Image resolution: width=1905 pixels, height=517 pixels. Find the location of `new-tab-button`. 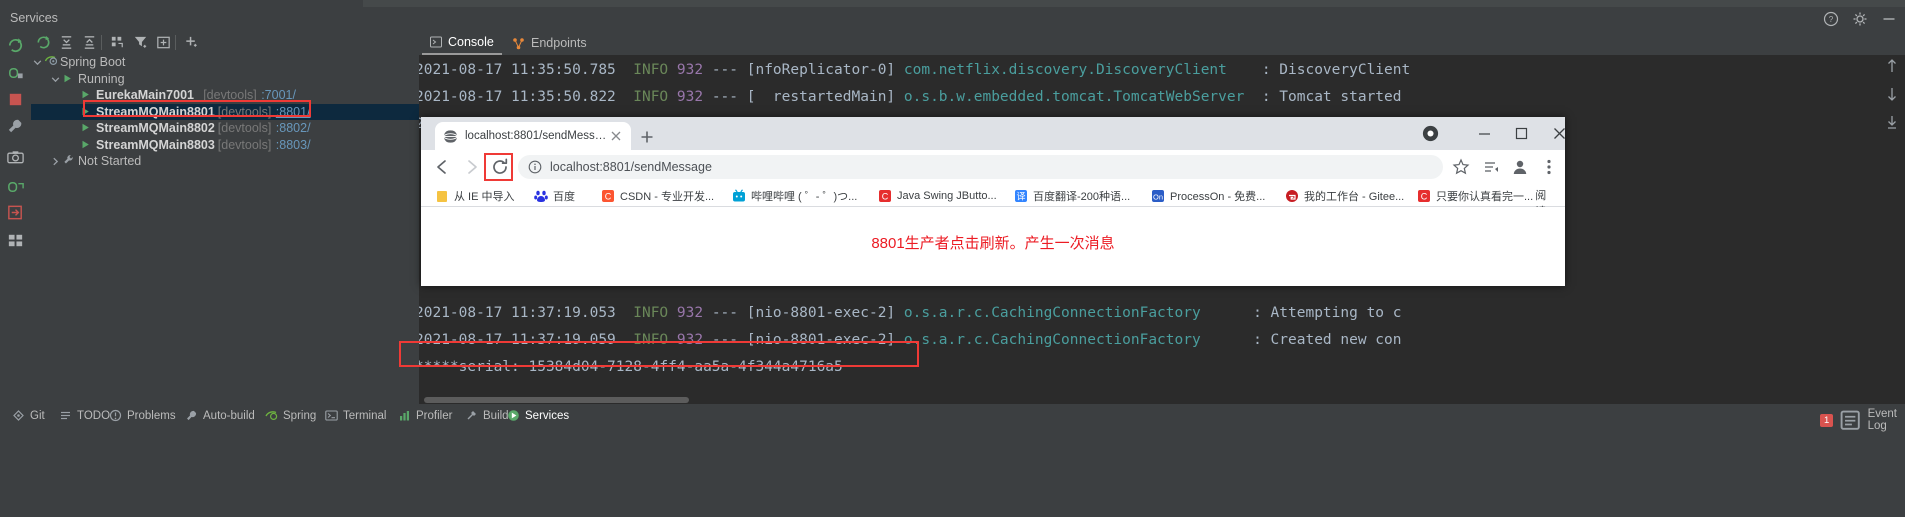

new-tab-button is located at coordinates (647, 137).